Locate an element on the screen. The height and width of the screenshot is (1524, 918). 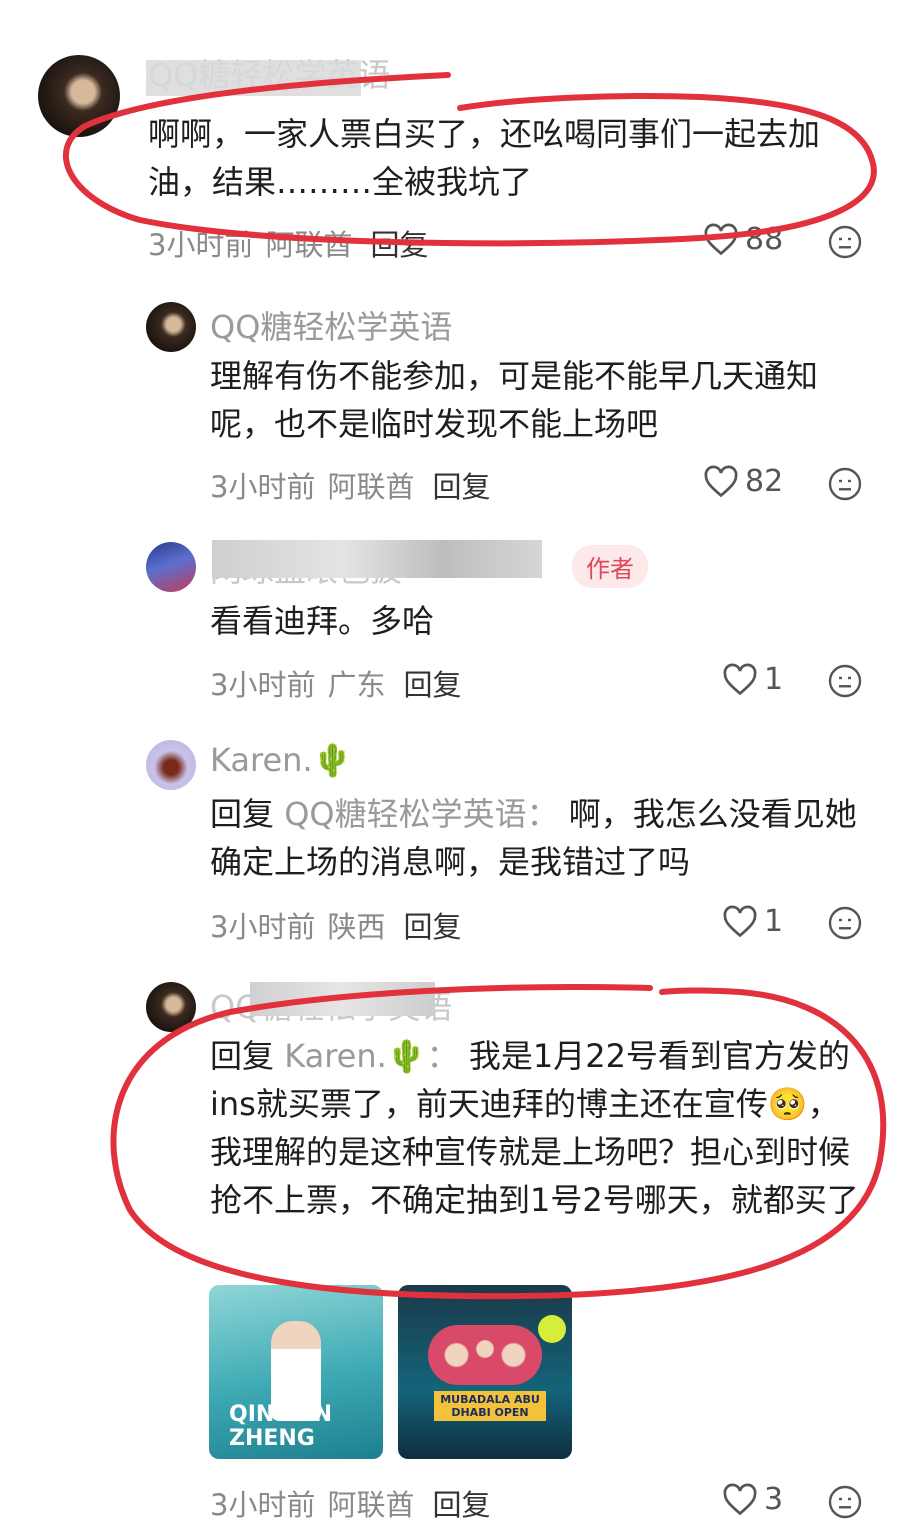
comment-text: 理解有伤不能参加，可是能不能早几天通知呢，也不是临时发现不能上场吧 is located at coordinates (514, 400).